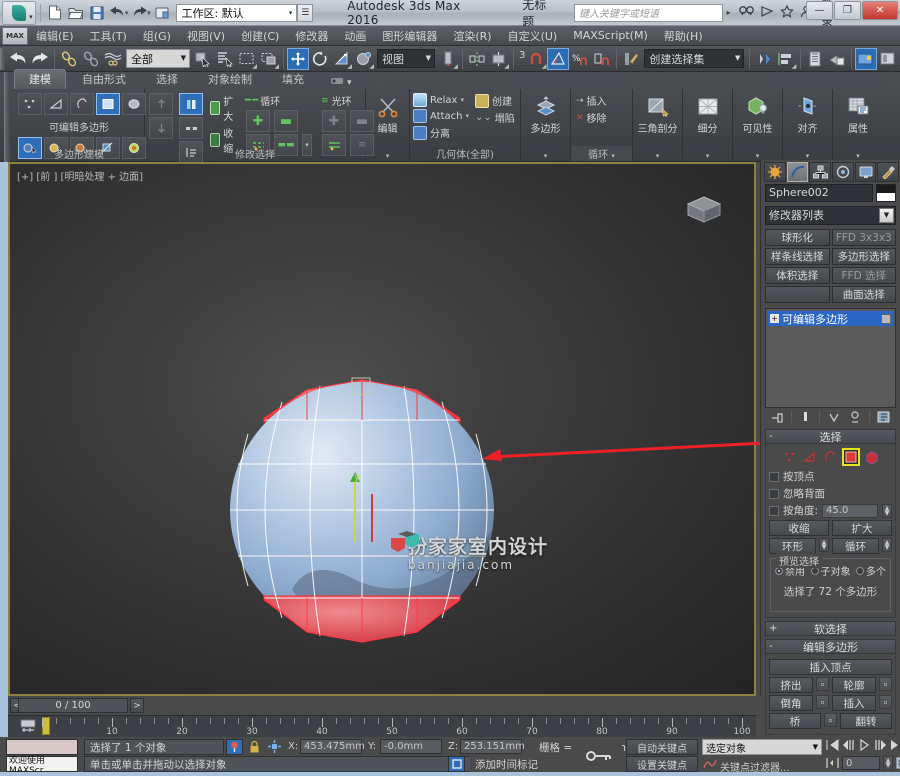 The image size is (900, 776). Describe the element at coordinates (830, 667) in the screenshot. I see `insert-vertex-button: 插入顶点` at that location.